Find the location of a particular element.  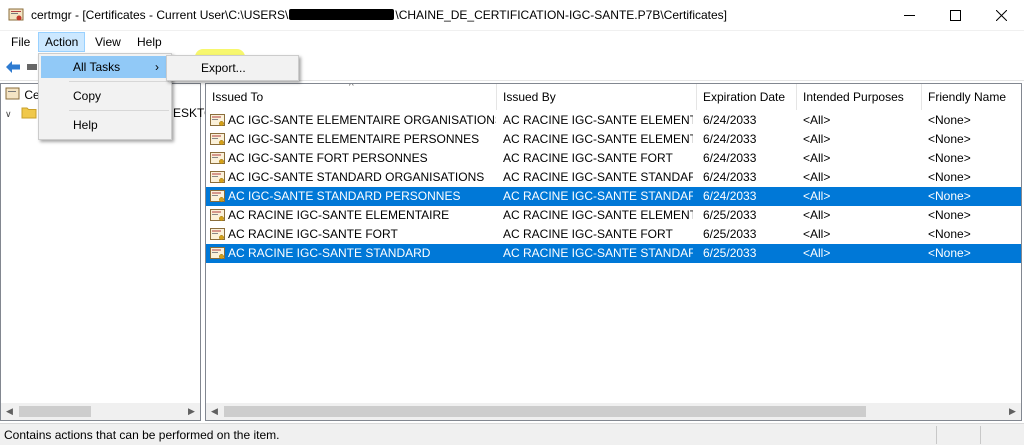

status-divider is located at coordinates (936, 435).